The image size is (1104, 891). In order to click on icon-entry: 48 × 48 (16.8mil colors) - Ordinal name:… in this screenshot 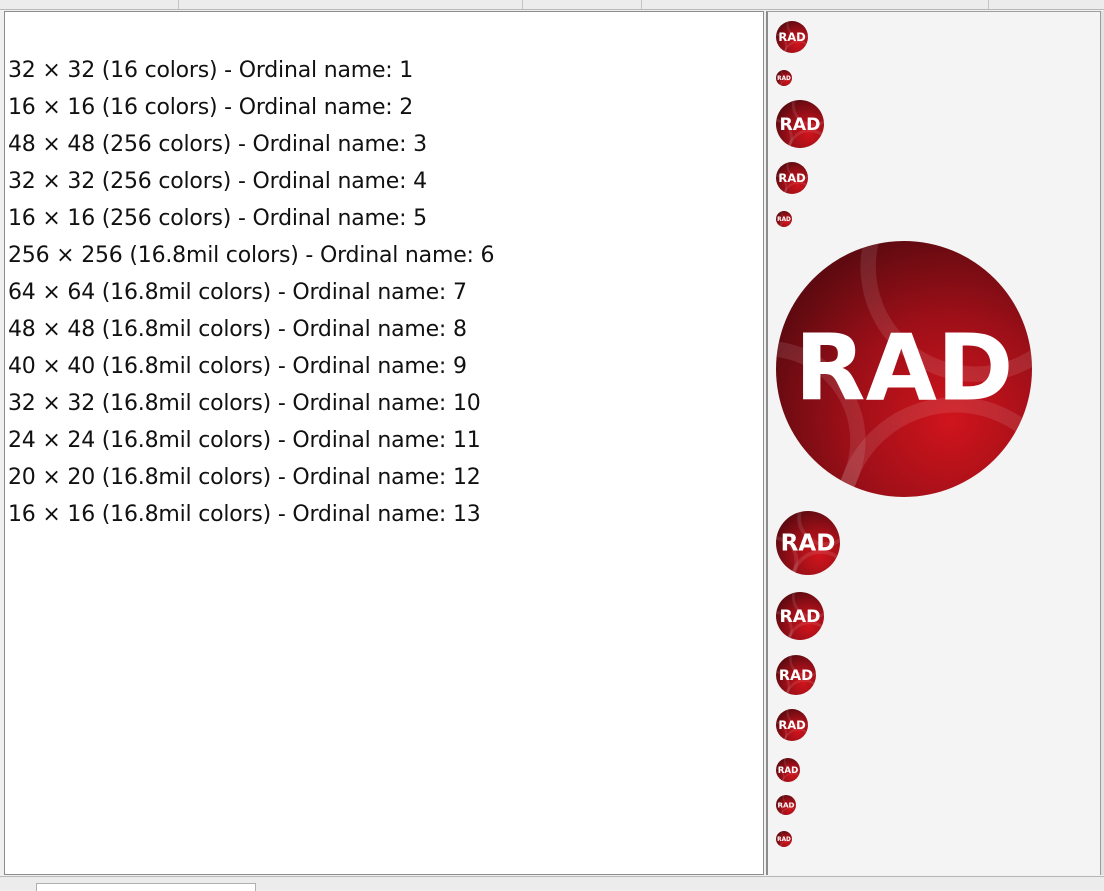, I will do `click(251, 334)`.